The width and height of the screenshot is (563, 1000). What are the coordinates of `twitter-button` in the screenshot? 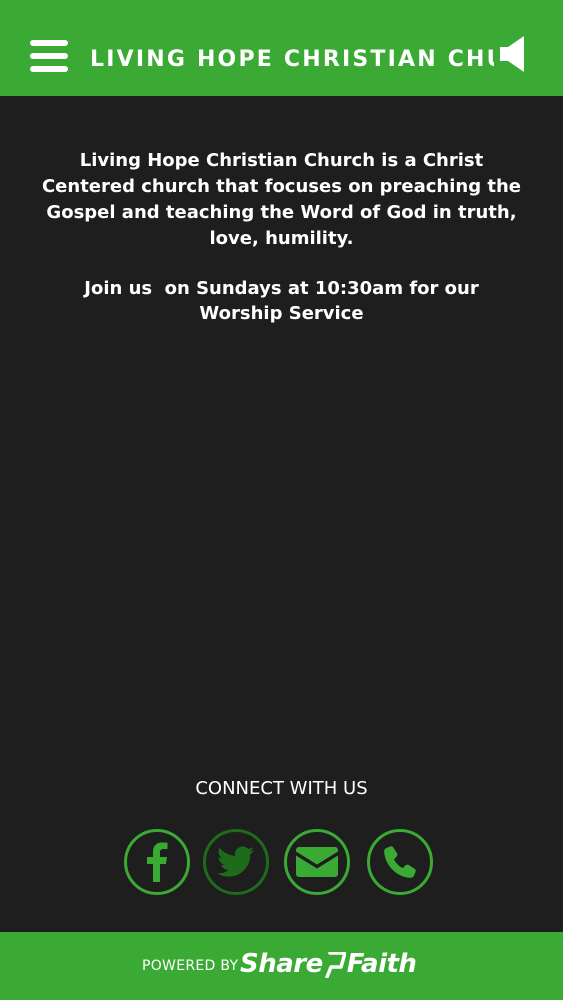 It's located at (236, 862).